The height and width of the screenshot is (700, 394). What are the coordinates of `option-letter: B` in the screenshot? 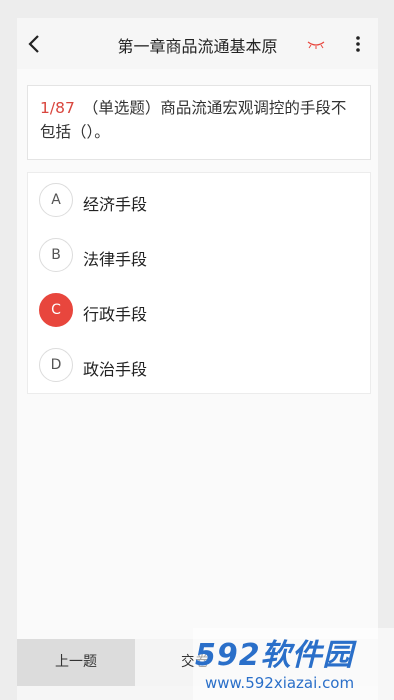 It's located at (56, 255).